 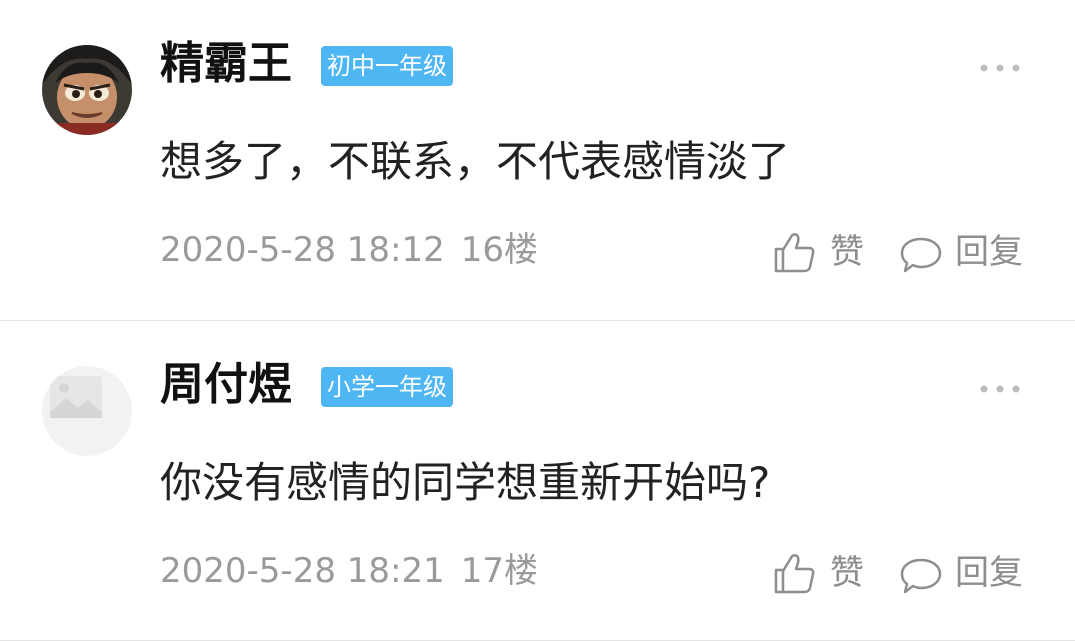 I want to click on username: 周付煜, so click(x=226, y=385).